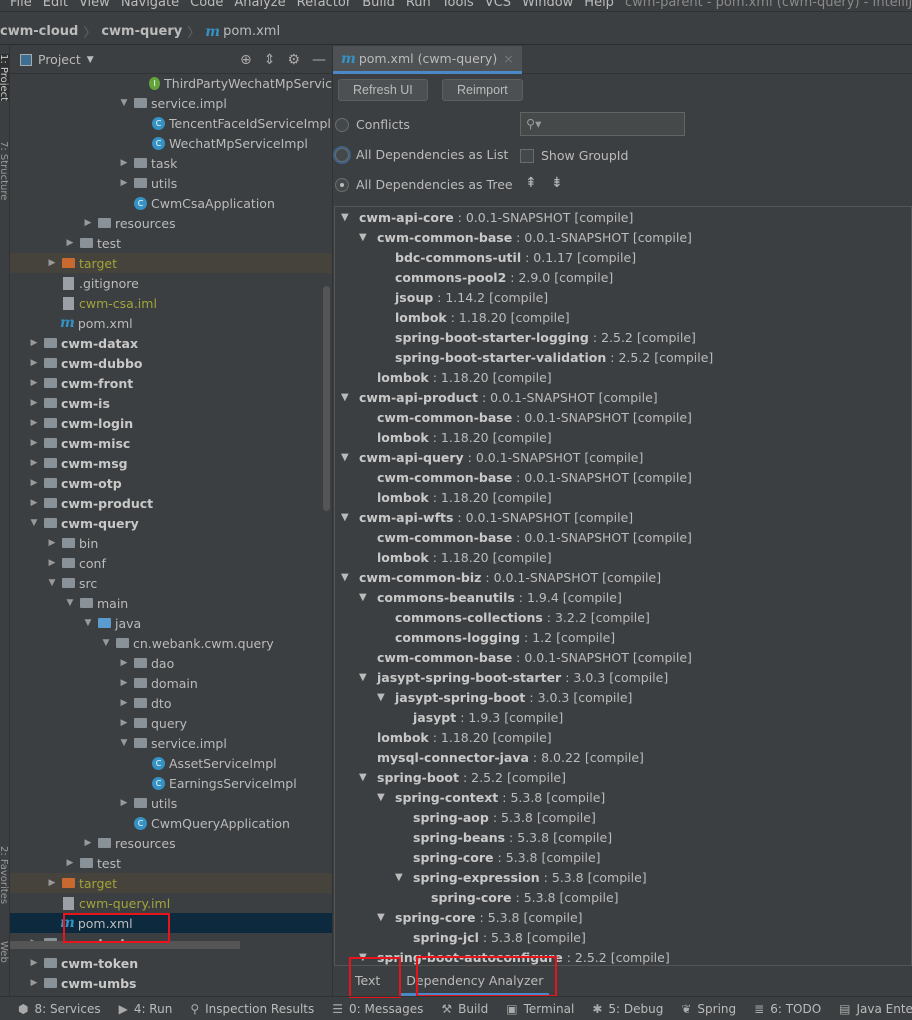 This screenshot has height=1020, width=912. What do you see at coordinates (171, 523) in the screenshot?
I see `tree-item: ▼ cwm-query` at bounding box center [171, 523].